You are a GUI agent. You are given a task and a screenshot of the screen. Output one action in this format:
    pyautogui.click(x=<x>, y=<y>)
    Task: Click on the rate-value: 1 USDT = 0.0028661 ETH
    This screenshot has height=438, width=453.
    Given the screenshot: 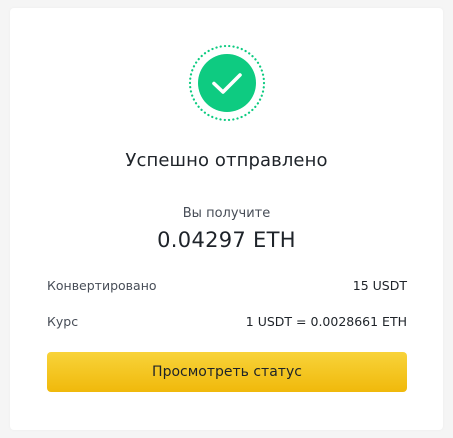 What is the action you would take?
    pyautogui.click(x=326, y=321)
    